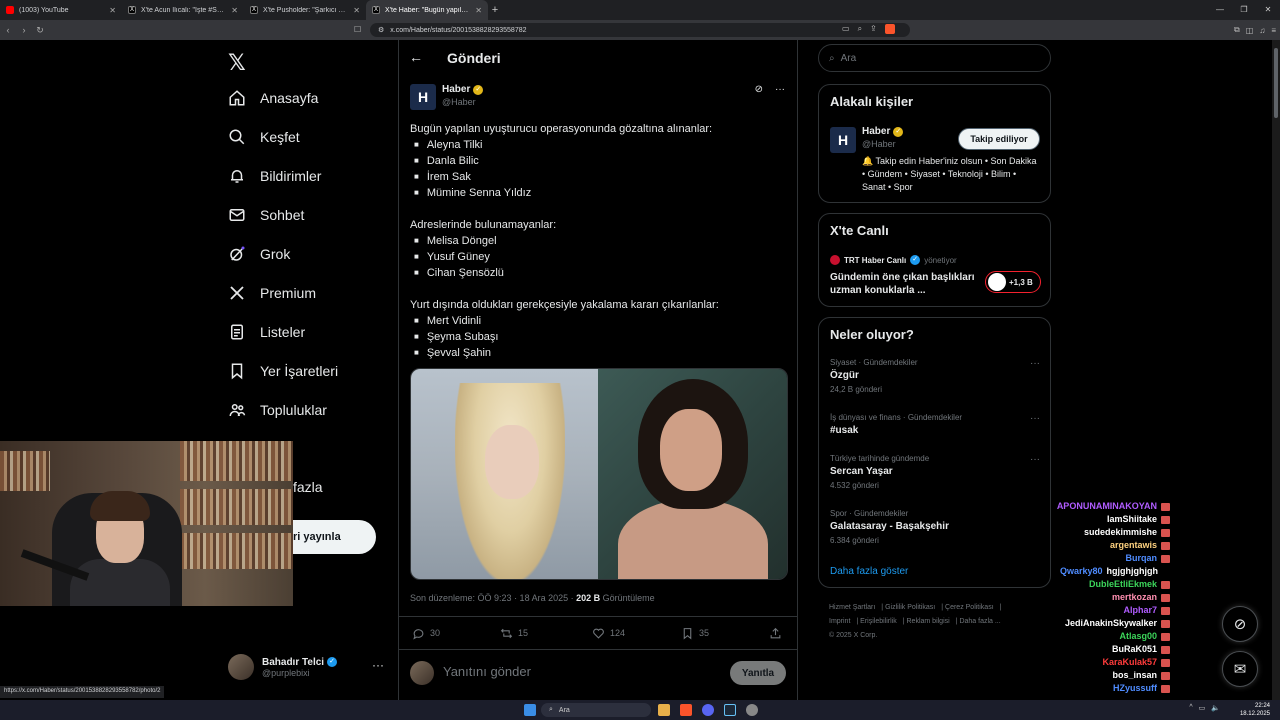  I want to click on browser-tab-youtube: (1003) YouTube ✕, so click(61, 10).